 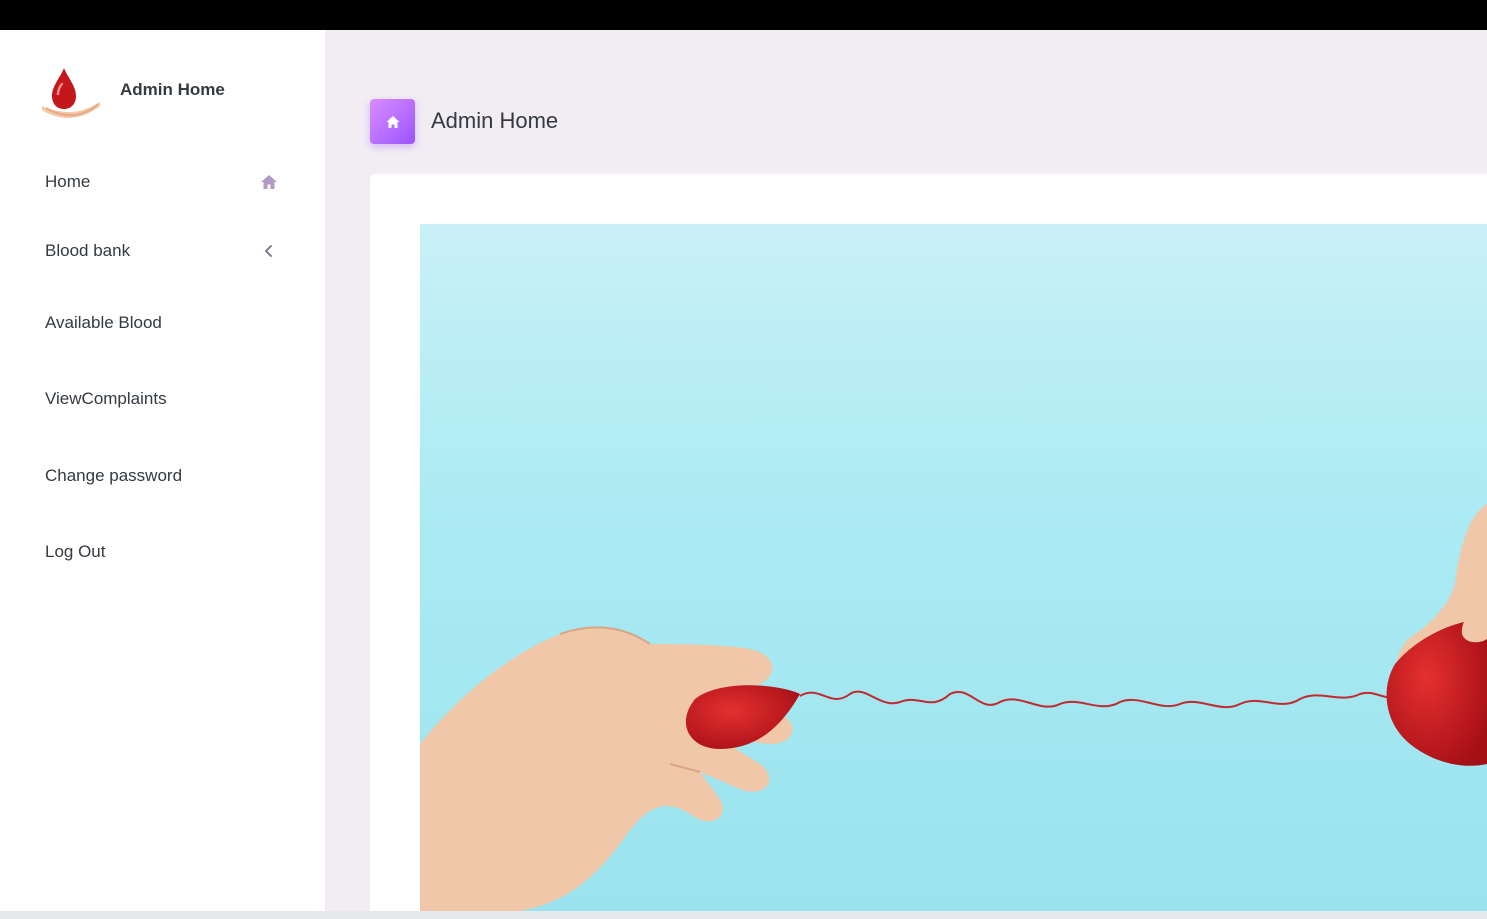 What do you see at coordinates (743, 915) in the screenshot?
I see `window-bottom-strip` at bounding box center [743, 915].